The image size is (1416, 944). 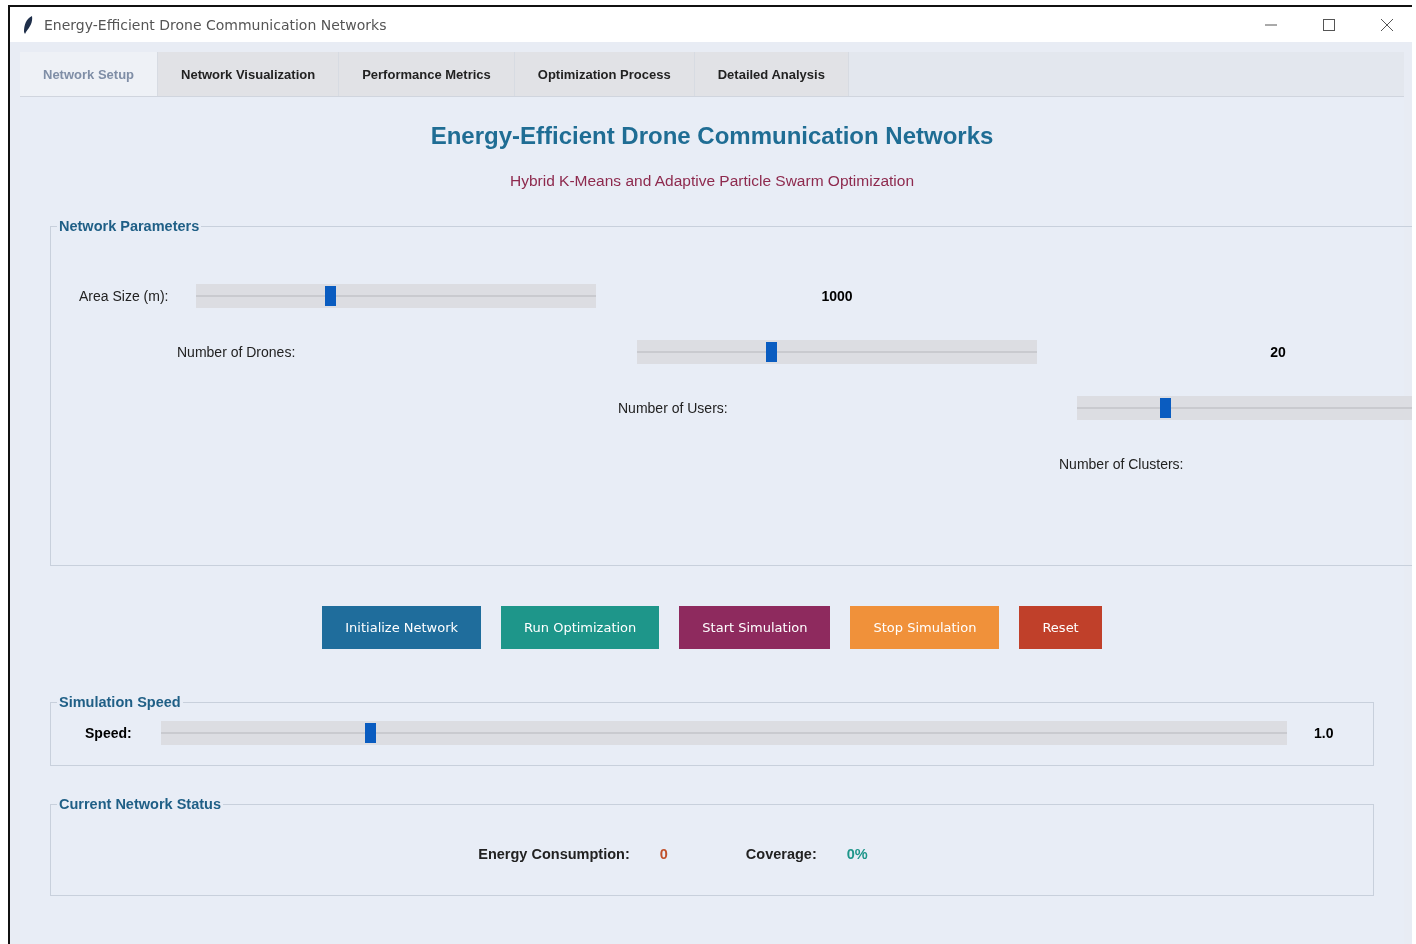 I want to click on window-title: Energy-Efficient Drone Communication Networks, so click(x=215, y=24).